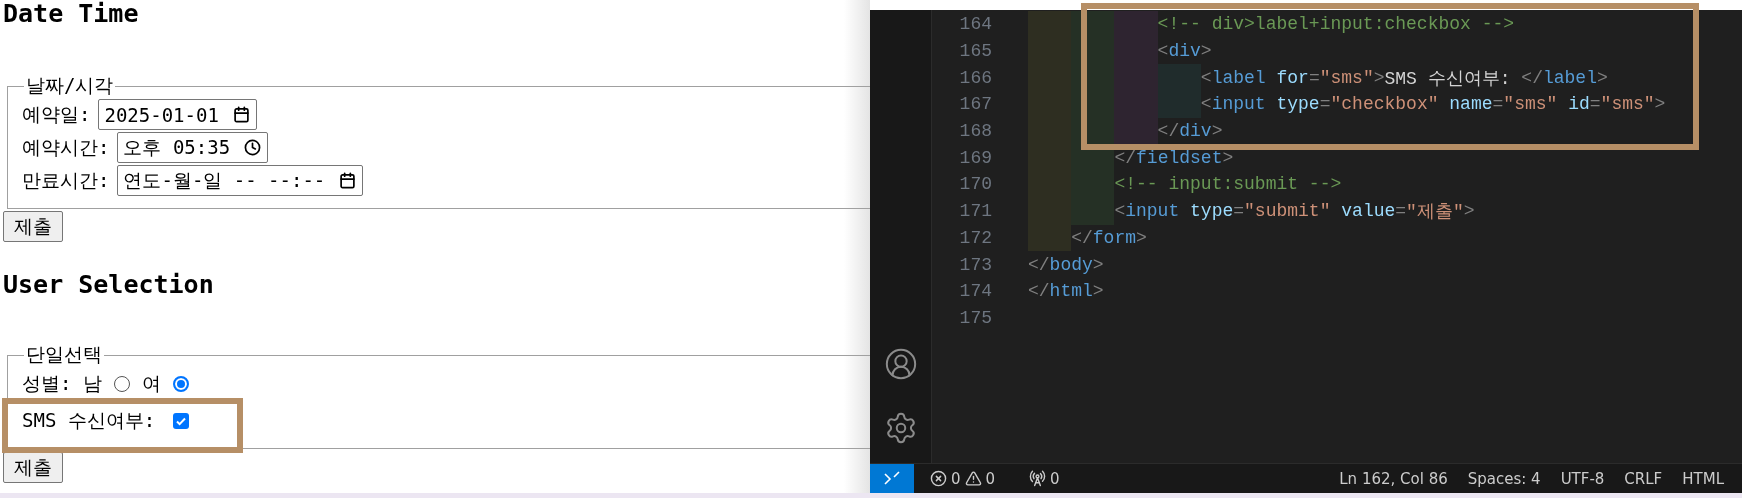 This screenshot has height=498, width=1742. What do you see at coordinates (975, 24) in the screenshot?
I see `line-number: 164` at bounding box center [975, 24].